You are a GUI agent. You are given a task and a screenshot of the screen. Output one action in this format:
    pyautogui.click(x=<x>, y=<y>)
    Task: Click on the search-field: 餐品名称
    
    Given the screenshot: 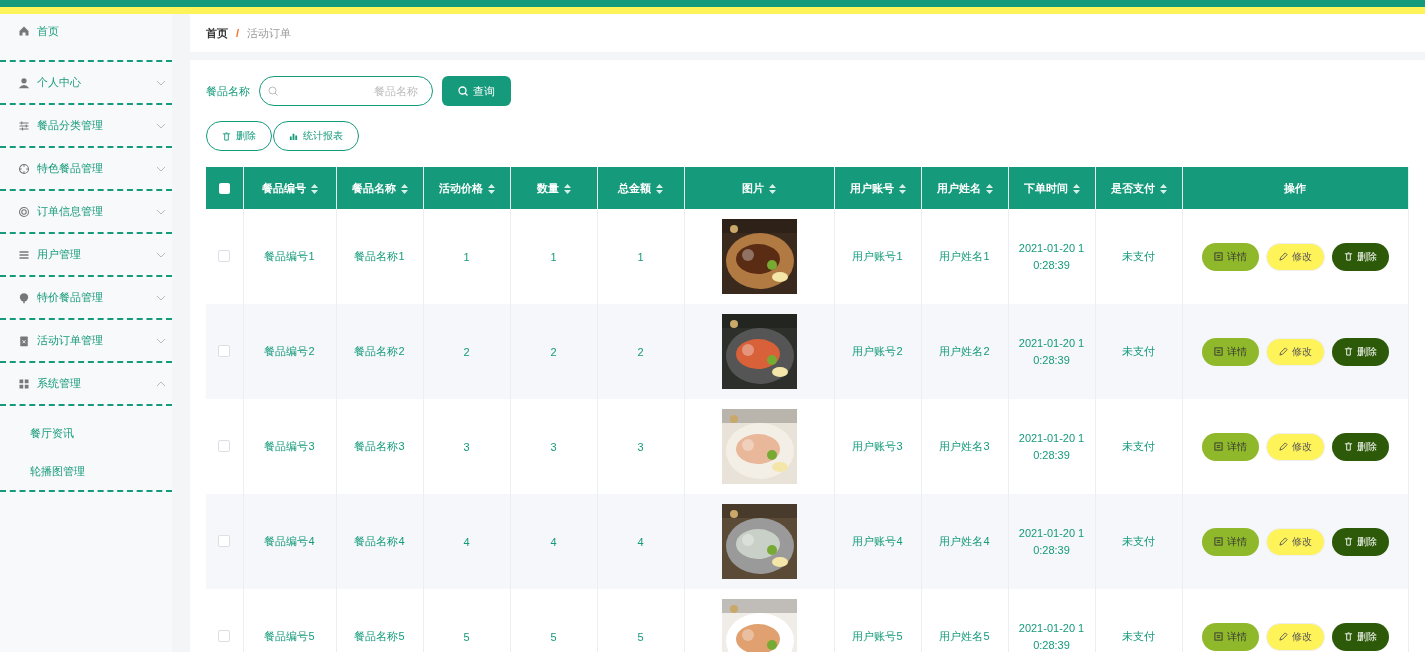 What is the action you would take?
    pyautogui.click(x=346, y=91)
    